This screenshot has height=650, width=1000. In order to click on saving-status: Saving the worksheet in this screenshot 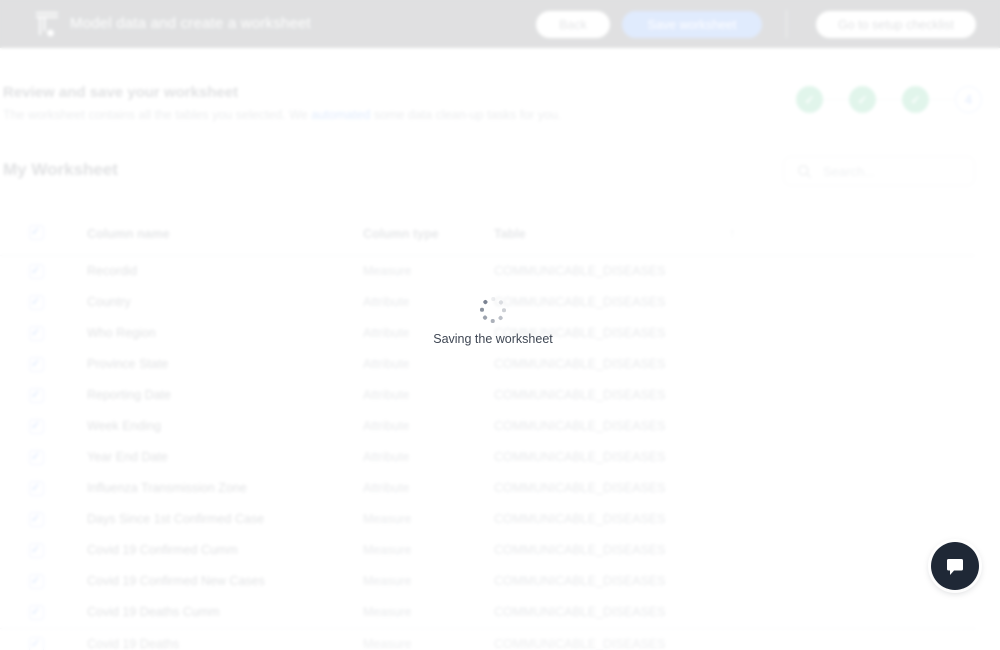, I will do `click(493, 321)`.